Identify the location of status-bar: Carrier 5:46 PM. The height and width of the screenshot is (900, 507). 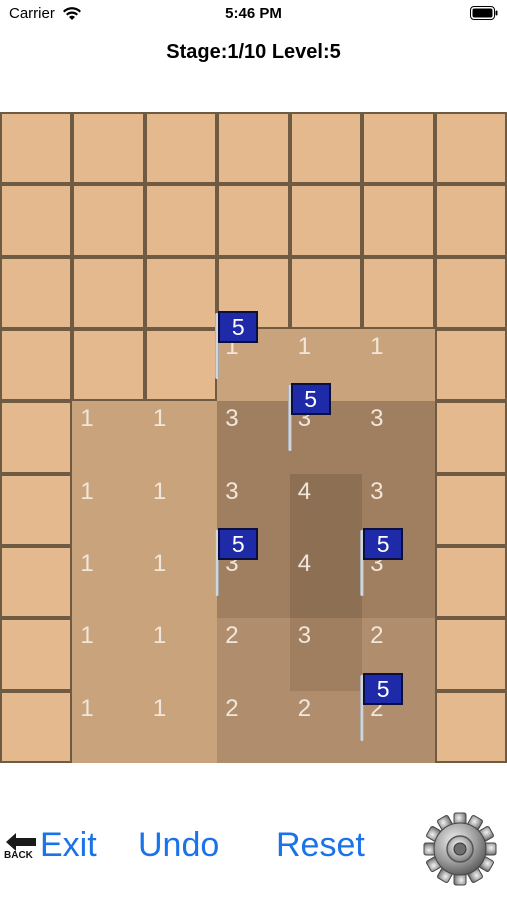
(253, 14).